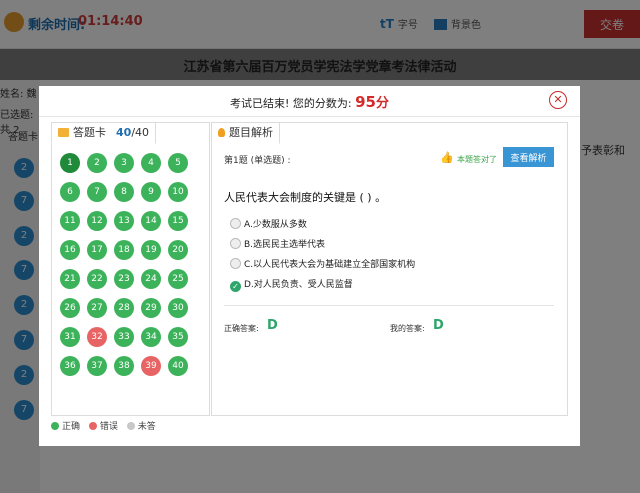 Image resolution: width=640 pixels, height=493 pixels. I want to click on answer-card-item: 8, so click(124, 192).